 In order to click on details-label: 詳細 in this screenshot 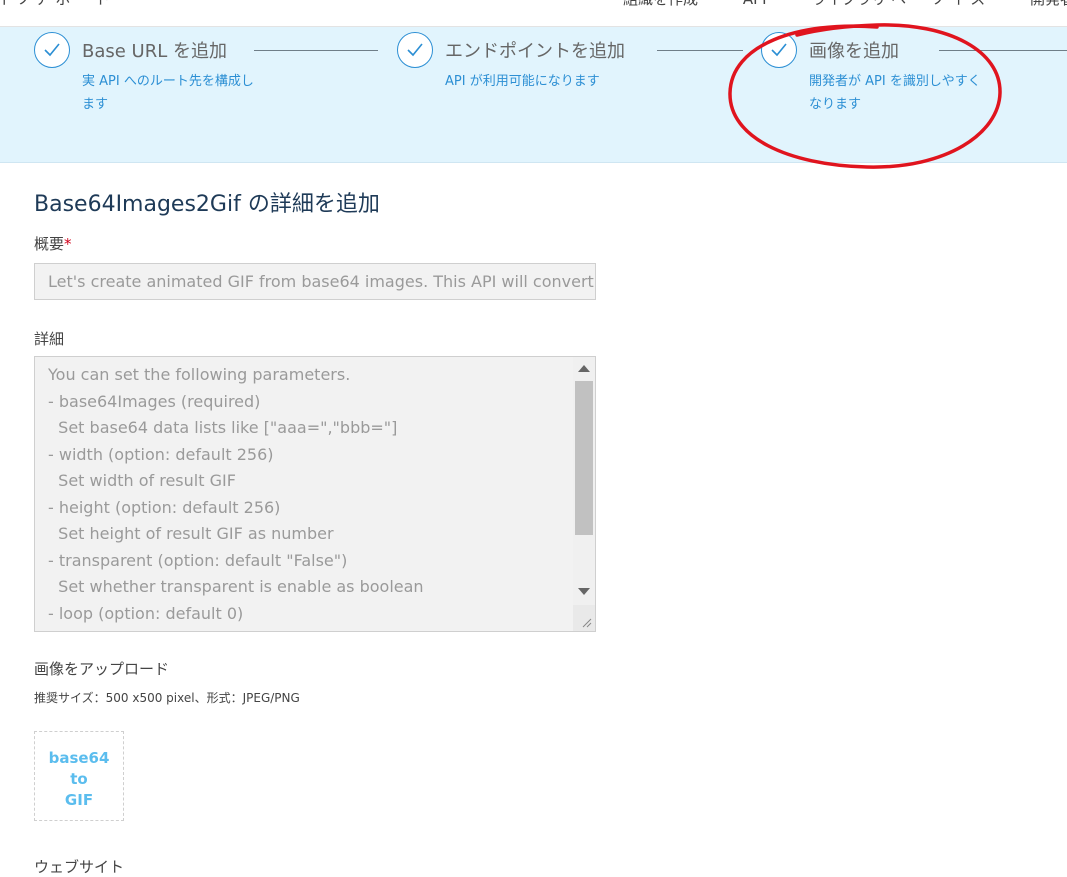, I will do `click(49, 339)`.